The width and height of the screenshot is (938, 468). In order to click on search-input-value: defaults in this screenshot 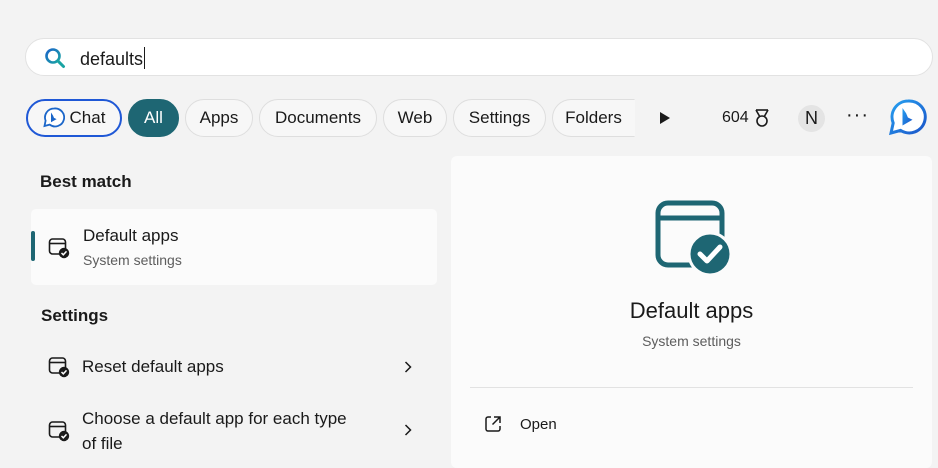, I will do `click(112, 59)`.